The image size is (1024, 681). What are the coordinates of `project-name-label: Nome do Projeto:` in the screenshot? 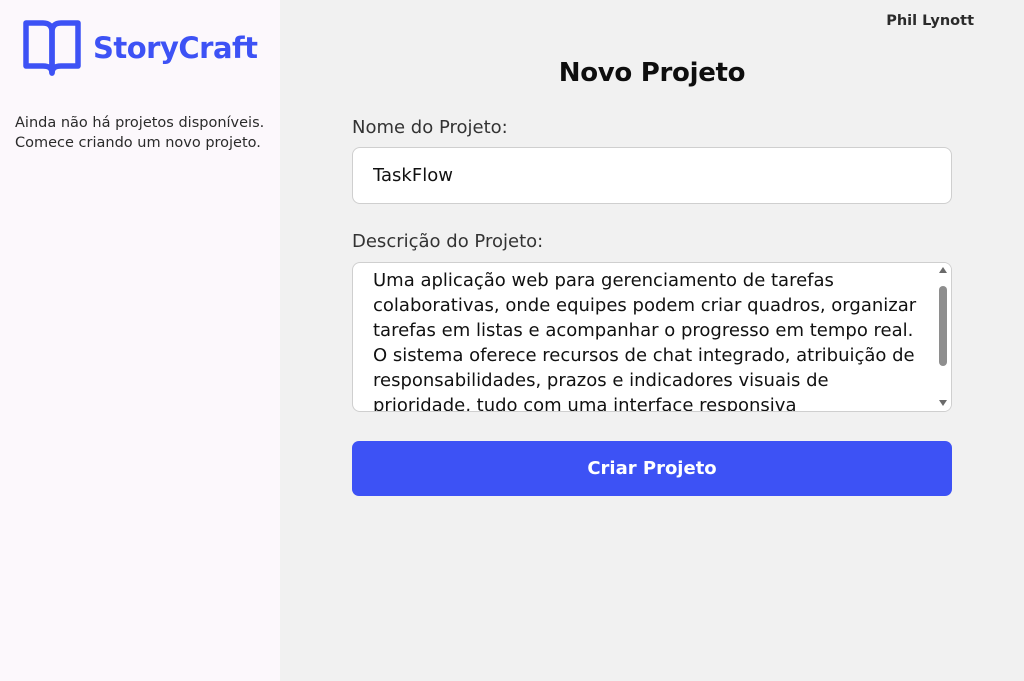 It's located at (430, 127).